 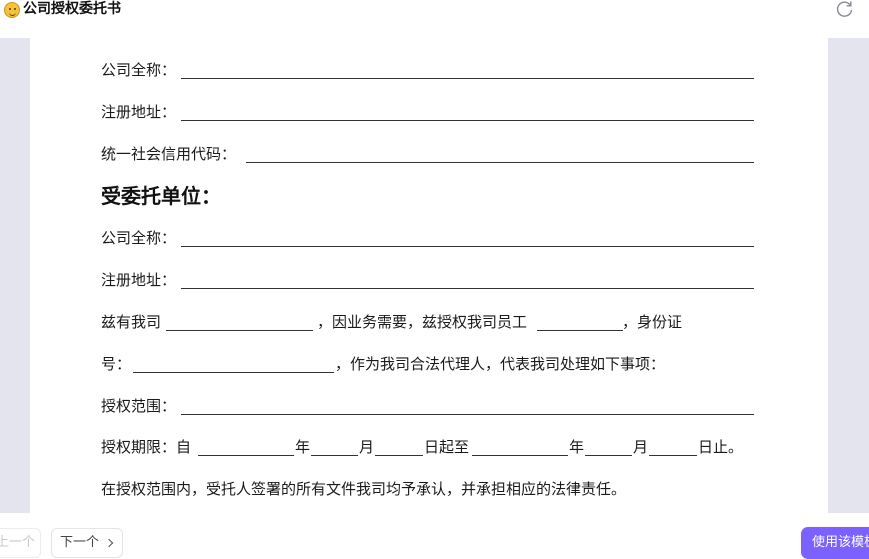 I want to click on scope-label: 授权范围：, so click(x=139, y=406).